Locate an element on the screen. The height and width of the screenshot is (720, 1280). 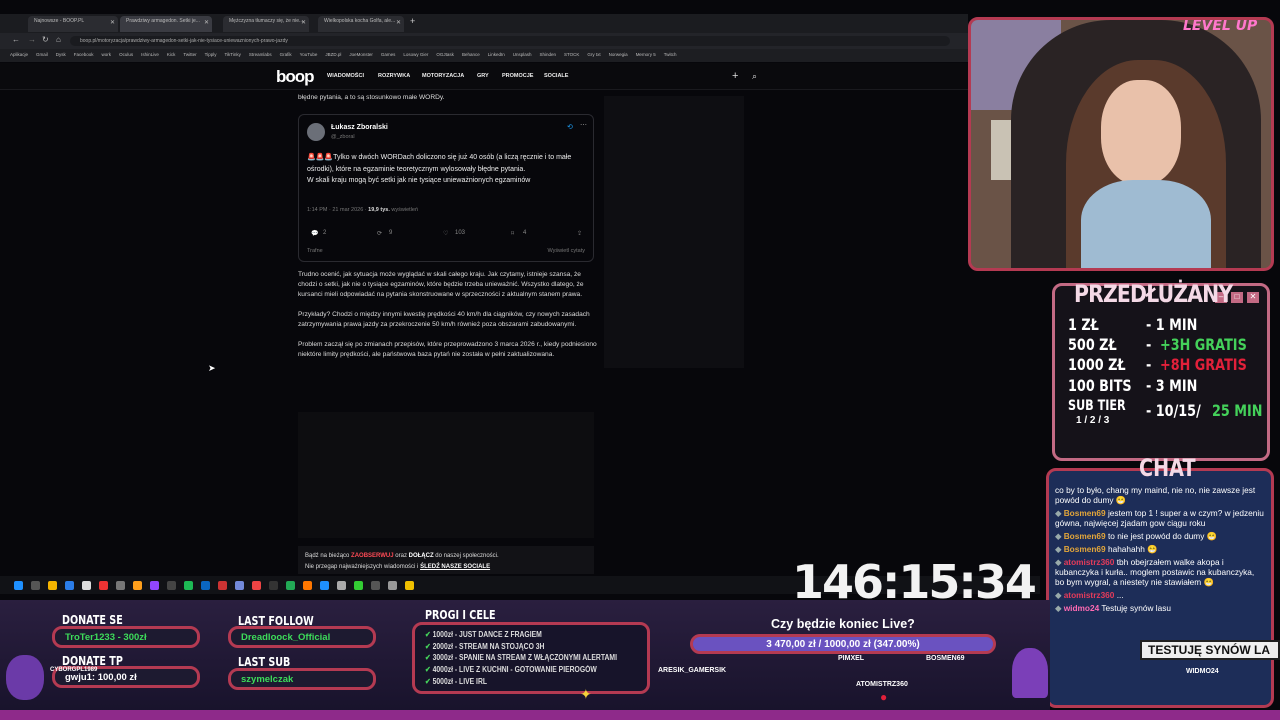
extension-row-value: - 10/15/ is located at coordinates (1173, 410).